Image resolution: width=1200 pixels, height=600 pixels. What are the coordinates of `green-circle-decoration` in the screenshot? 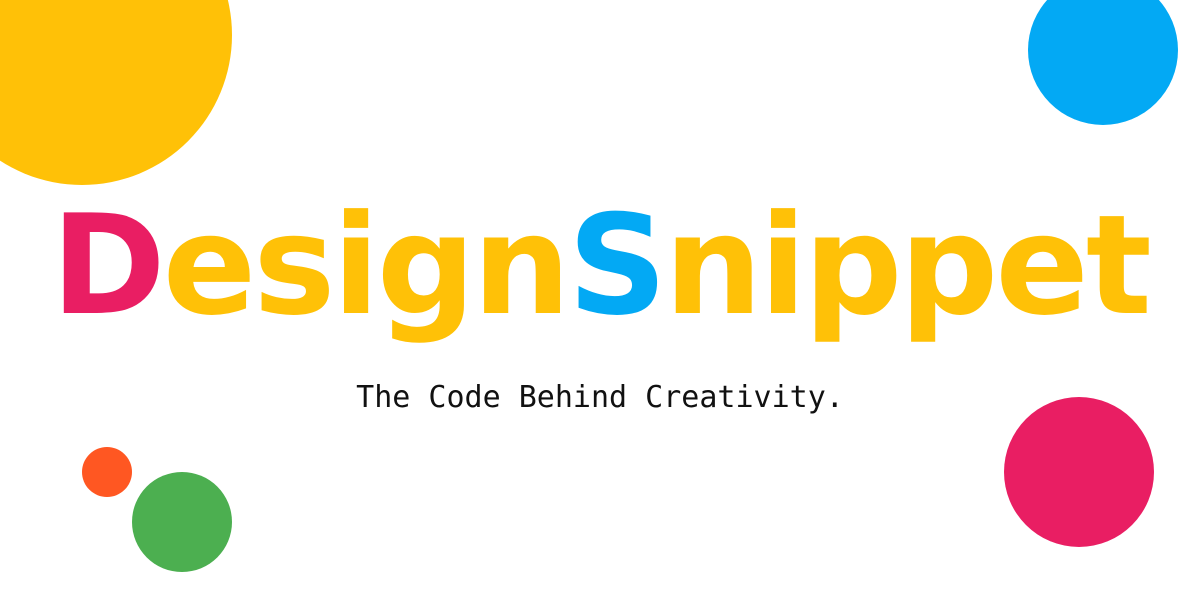 It's located at (182, 522).